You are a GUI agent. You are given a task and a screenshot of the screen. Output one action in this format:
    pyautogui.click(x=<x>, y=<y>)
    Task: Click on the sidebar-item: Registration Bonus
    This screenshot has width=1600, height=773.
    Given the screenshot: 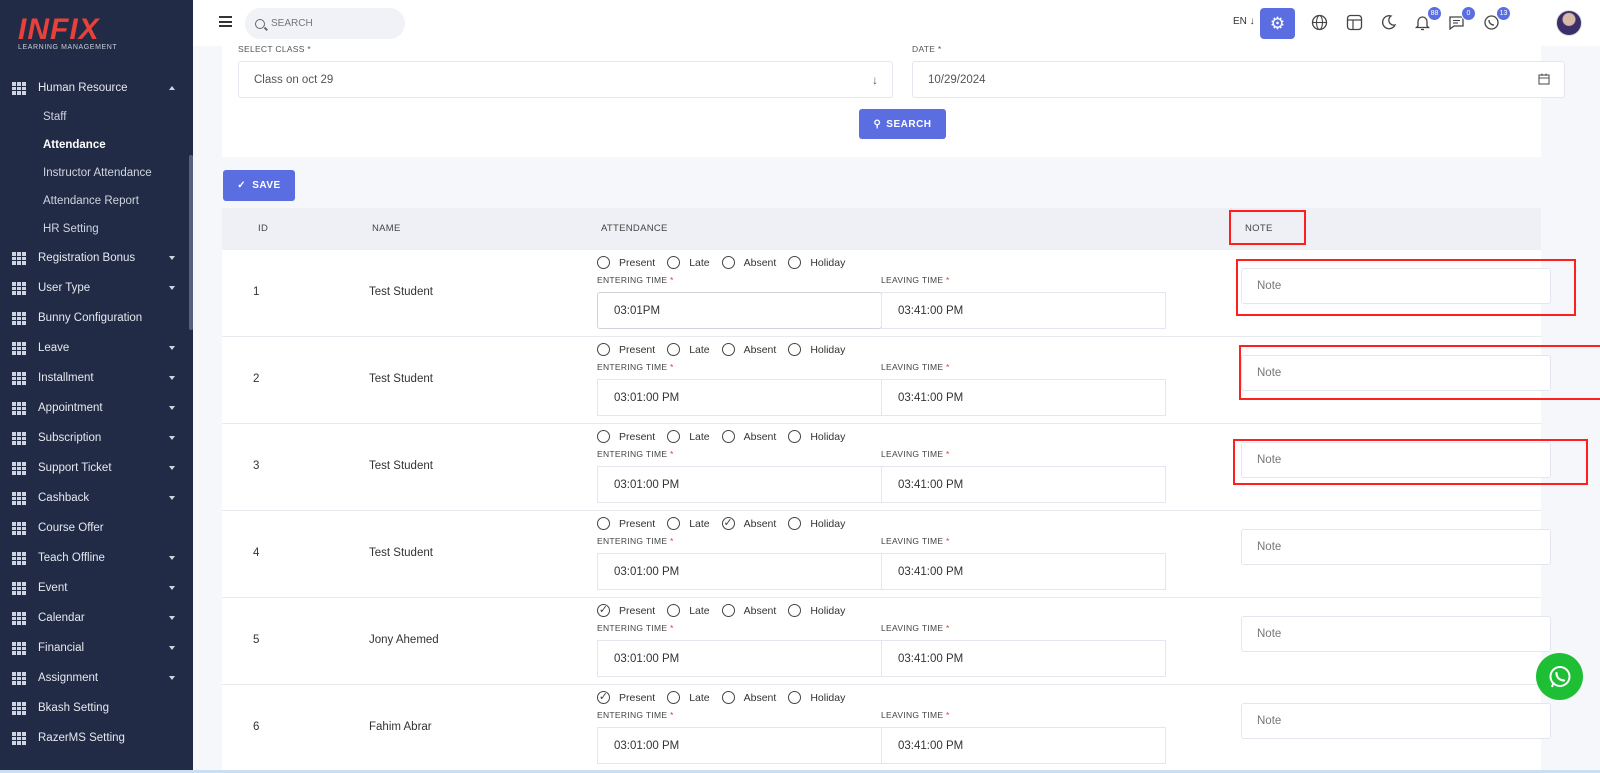 What is the action you would take?
    pyautogui.click(x=96, y=258)
    